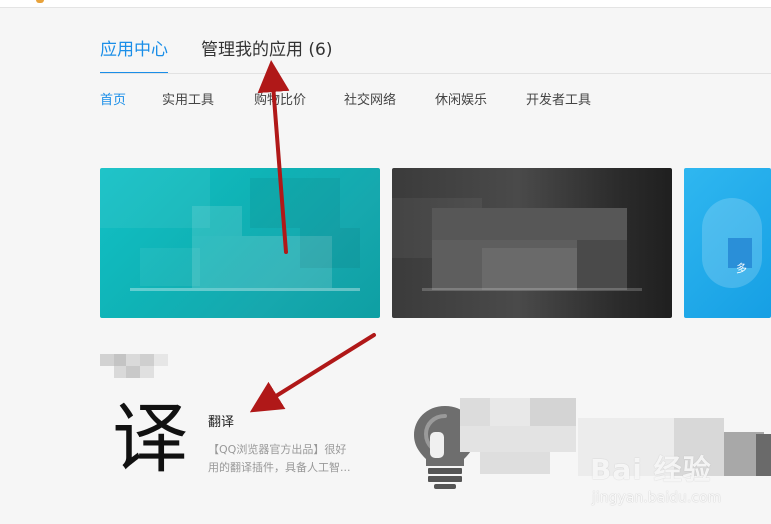 Image resolution: width=771 pixels, height=524 pixels. I want to click on annotation-arrow-down, so click(312, 373).